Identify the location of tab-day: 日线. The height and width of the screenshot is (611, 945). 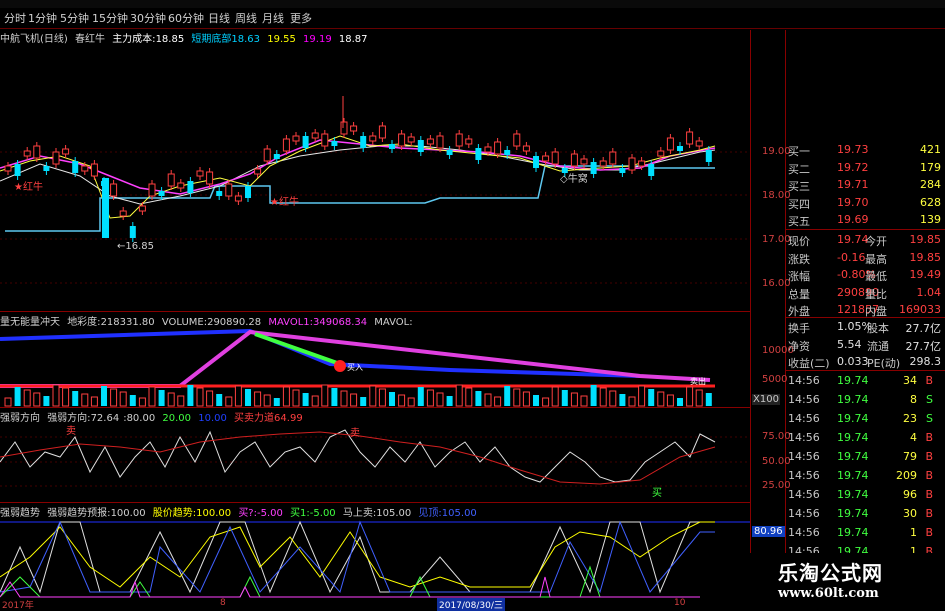
(219, 18).